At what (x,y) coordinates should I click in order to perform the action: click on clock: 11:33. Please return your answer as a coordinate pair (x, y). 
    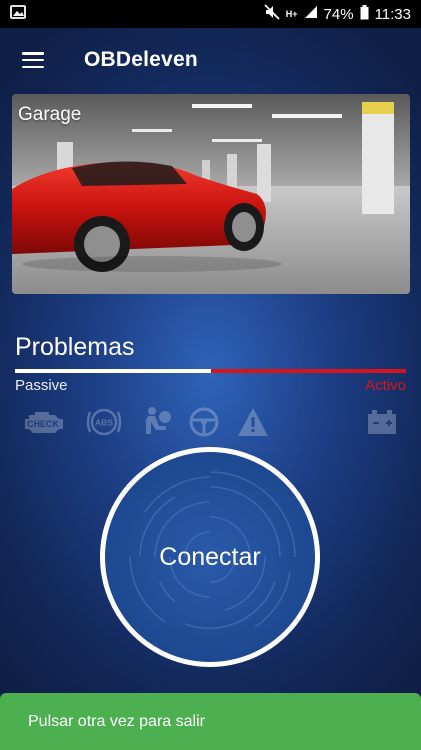
    Looking at the image, I should click on (392, 14).